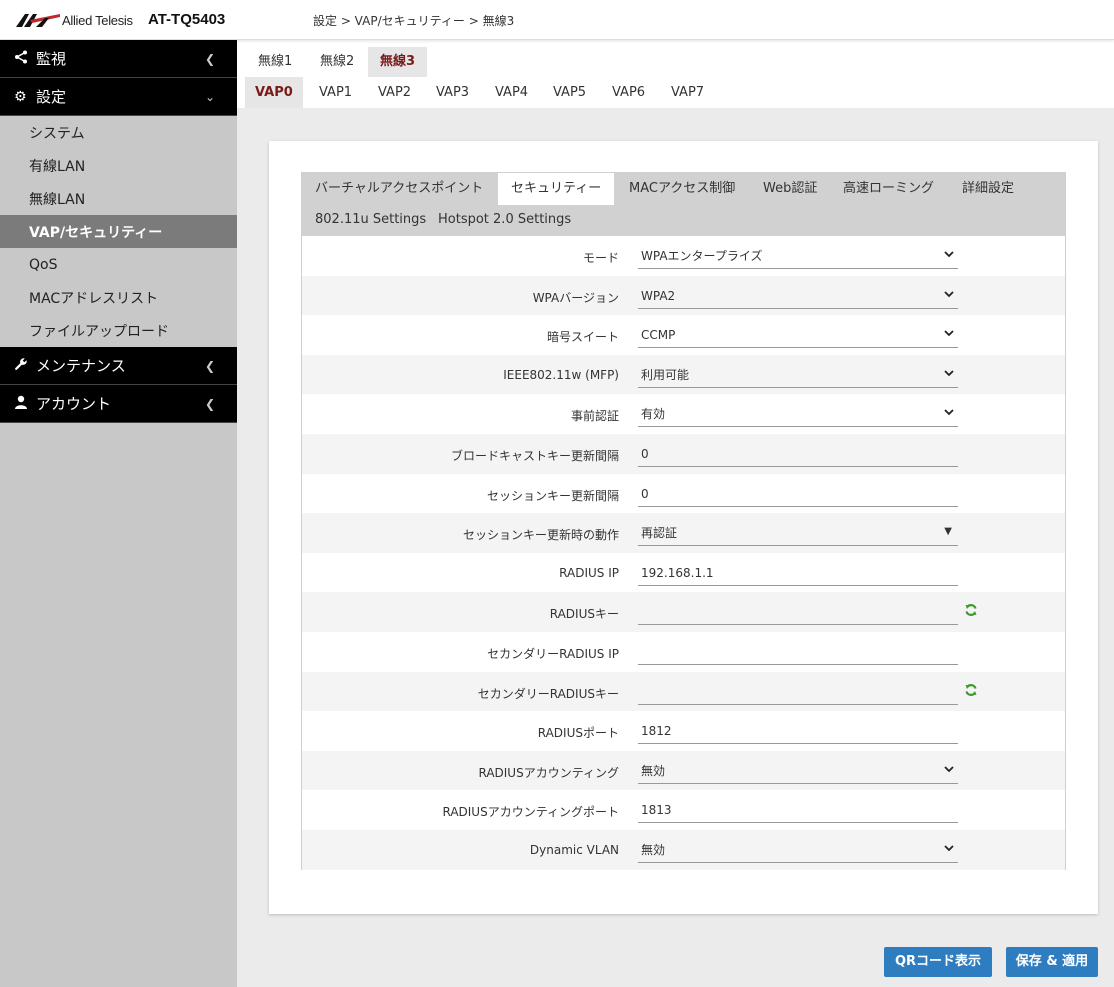 This screenshot has width=1114, height=987. Describe the element at coordinates (51, 59) in the screenshot. I see `sidebar-item-label: 監視` at that location.